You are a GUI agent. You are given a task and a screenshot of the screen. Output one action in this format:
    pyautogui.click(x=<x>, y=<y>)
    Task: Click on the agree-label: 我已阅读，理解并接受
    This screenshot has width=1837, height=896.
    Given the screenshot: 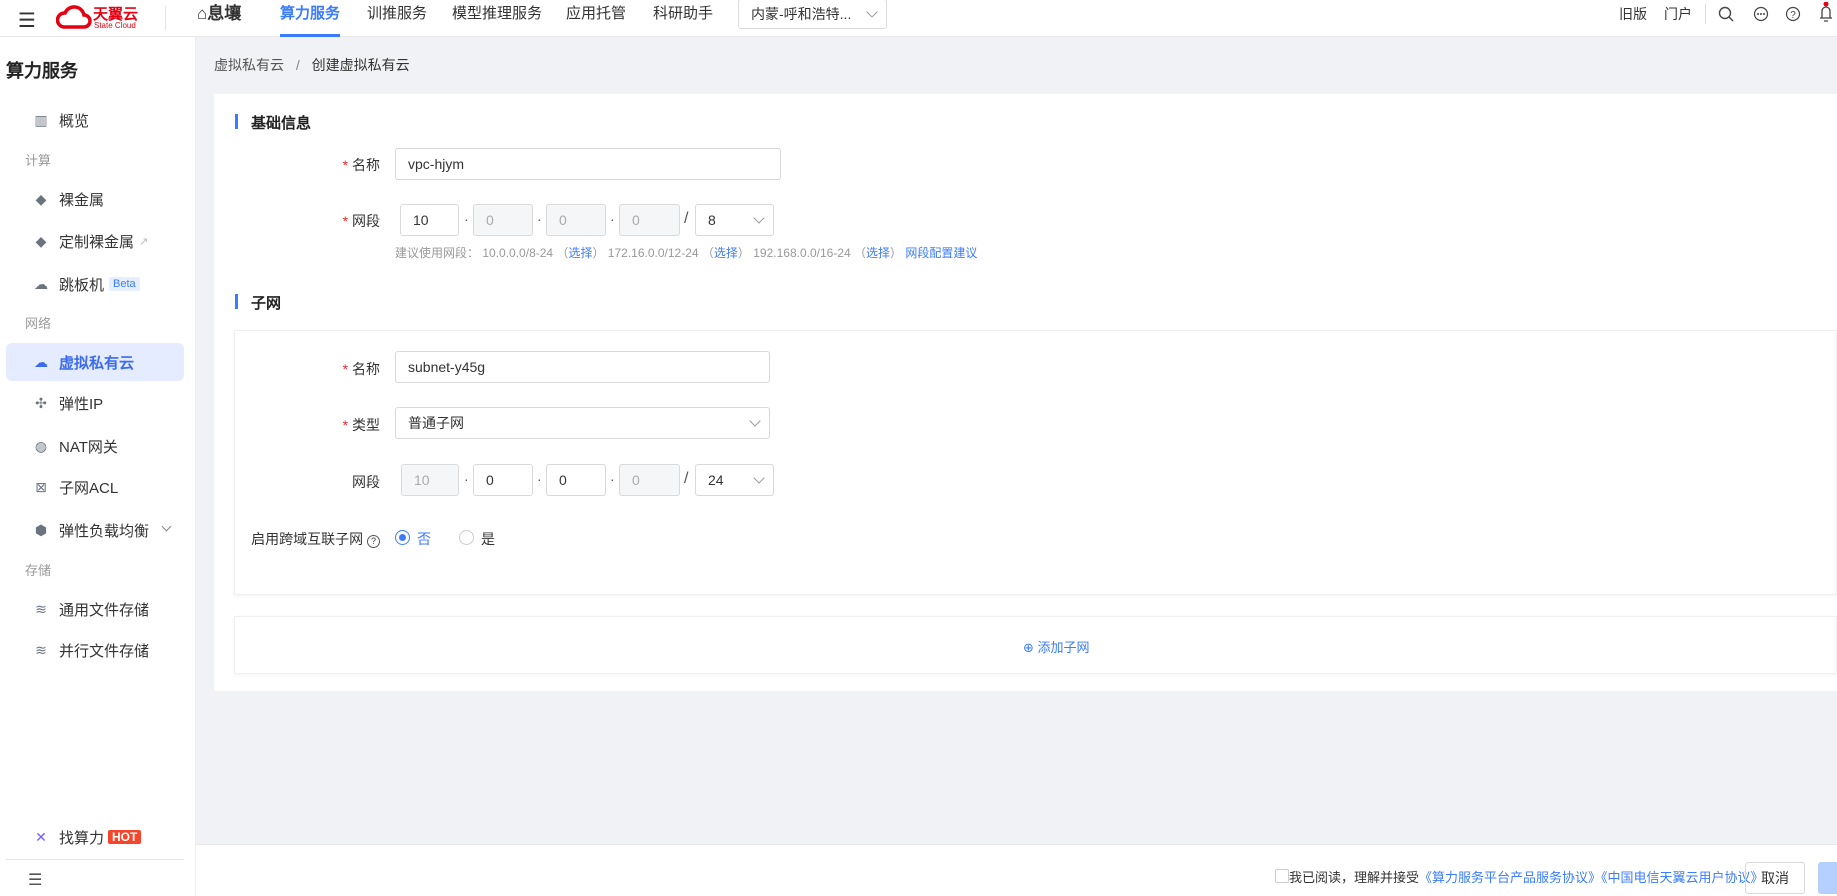 What is the action you would take?
    pyautogui.click(x=1354, y=877)
    